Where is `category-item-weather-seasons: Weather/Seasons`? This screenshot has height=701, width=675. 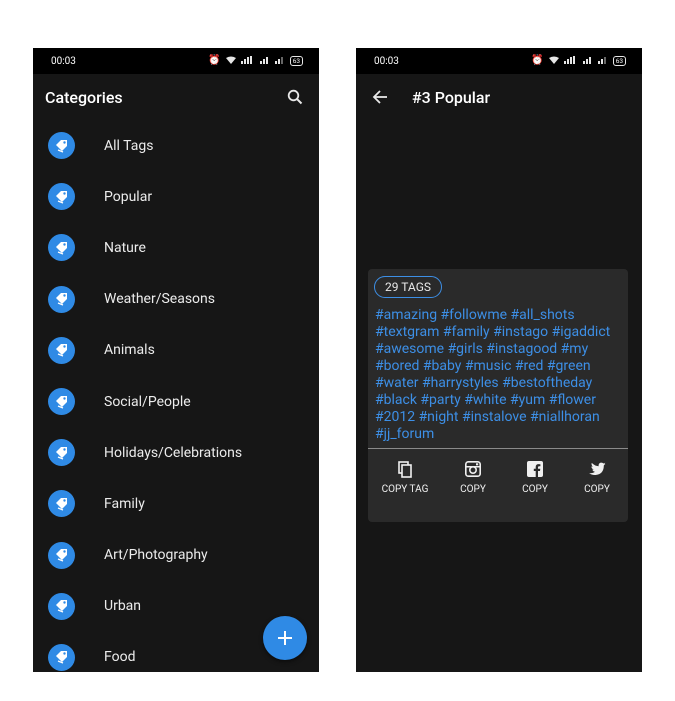 category-item-weather-seasons: Weather/Seasons is located at coordinates (176, 299).